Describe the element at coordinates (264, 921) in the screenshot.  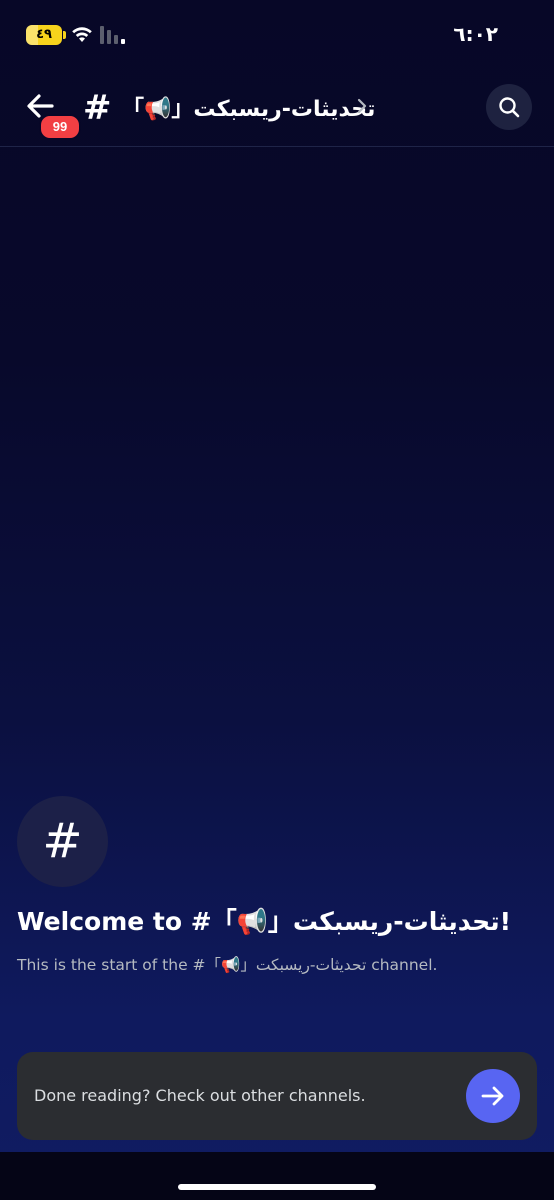
I see `welcome-title: Welcome to #「📢」تحديثات-ريسبكت!` at that location.